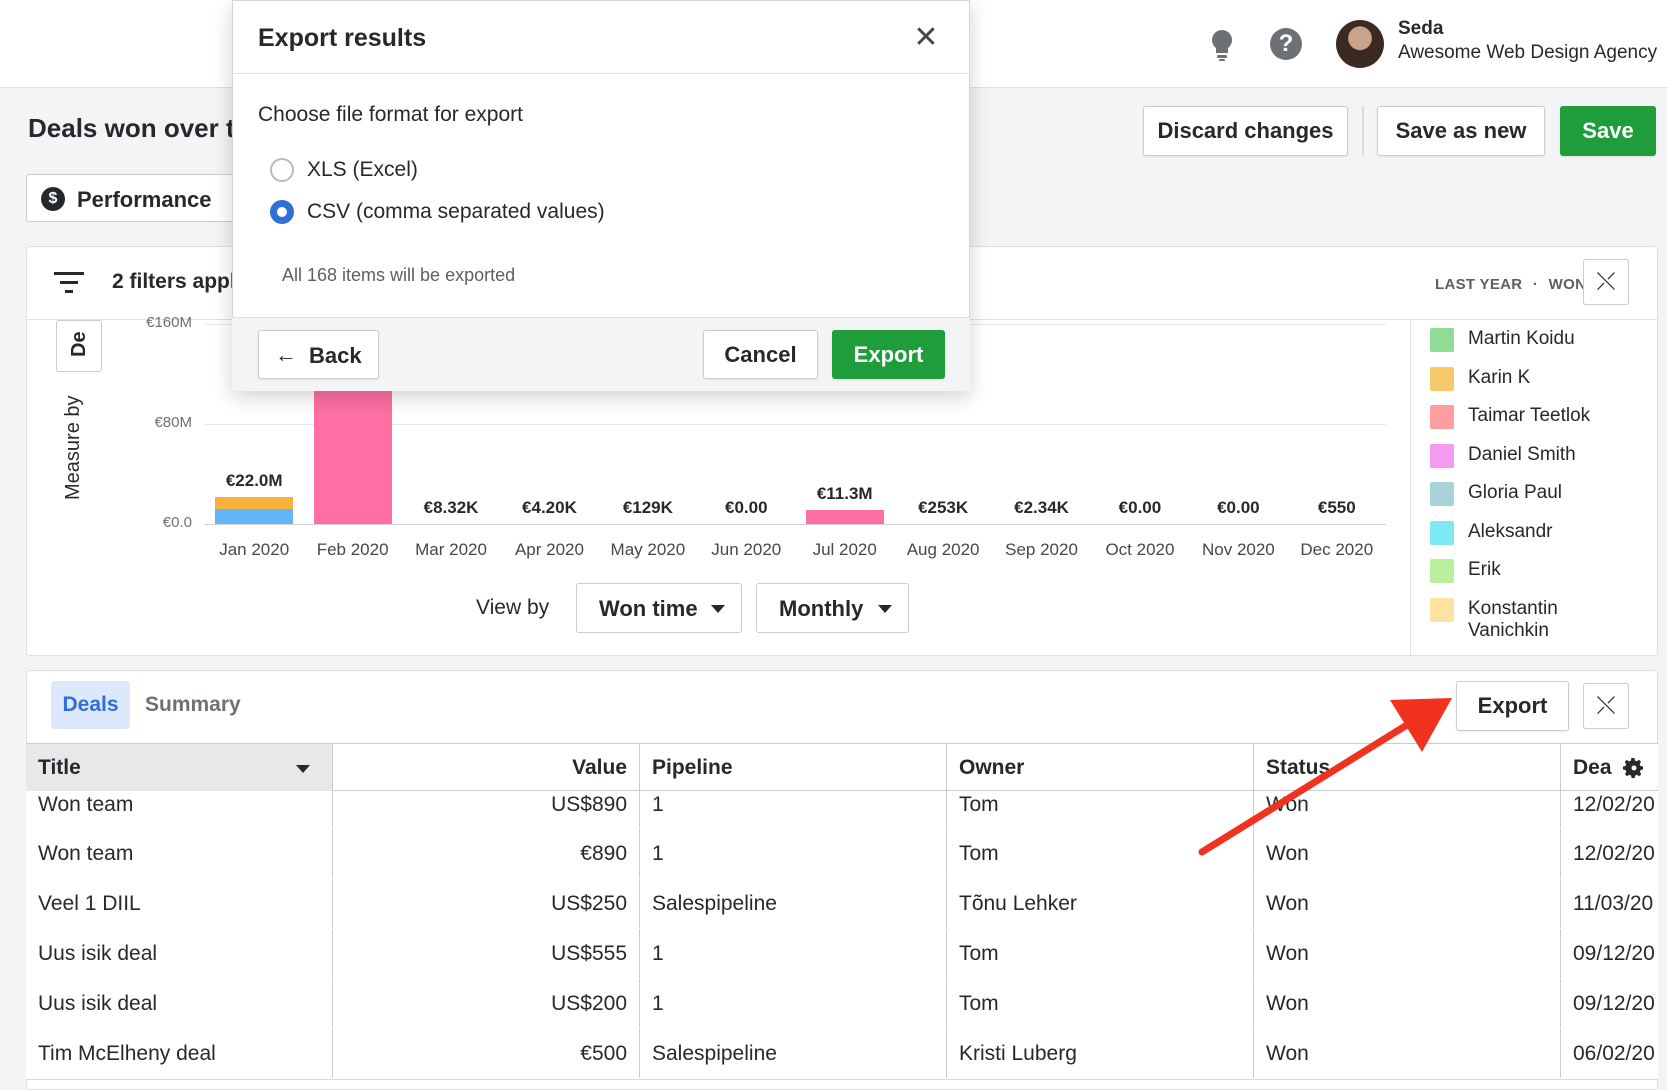 This screenshot has width=1667, height=1090. I want to click on dialog-title: Export results, so click(342, 38).